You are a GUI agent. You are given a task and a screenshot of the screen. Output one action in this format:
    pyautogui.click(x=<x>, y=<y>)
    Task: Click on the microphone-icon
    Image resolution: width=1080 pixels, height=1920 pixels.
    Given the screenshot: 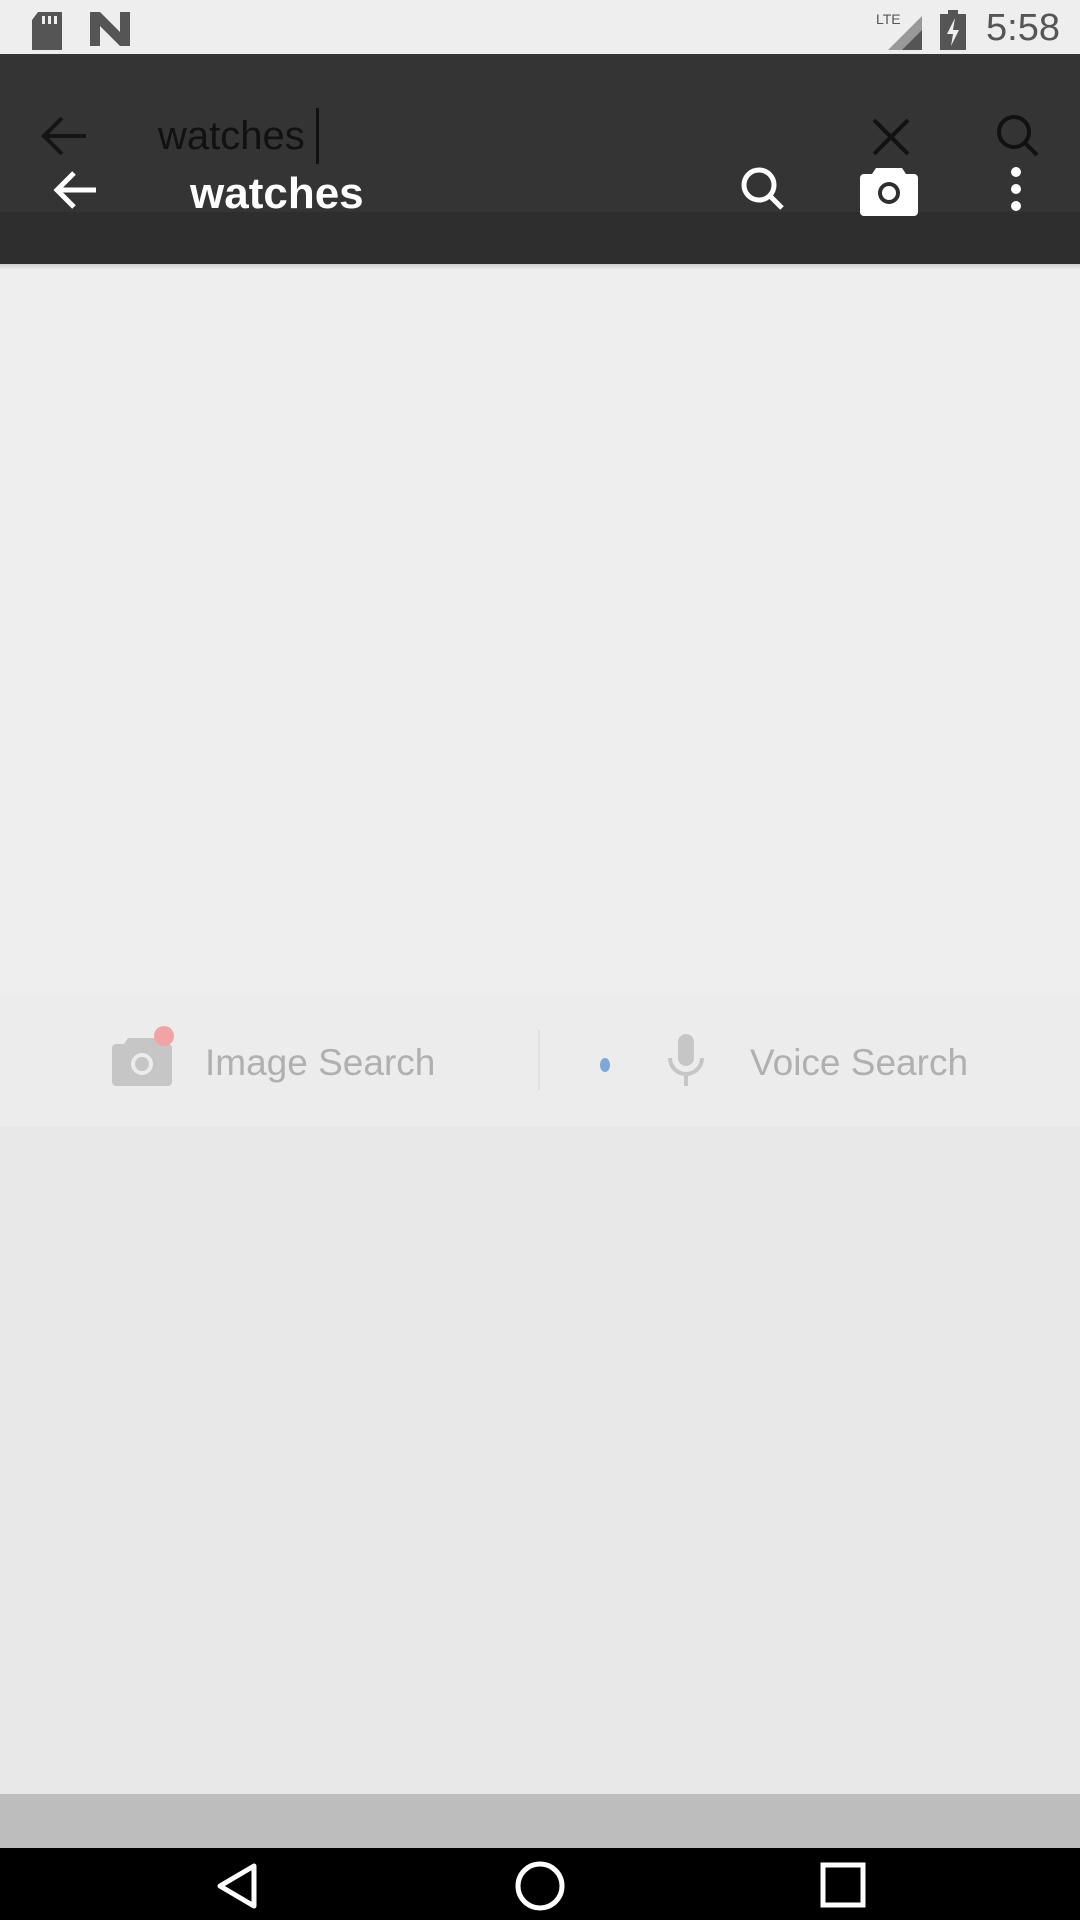 What is the action you would take?
    pyautogui.click(x=686, y=1061)
    